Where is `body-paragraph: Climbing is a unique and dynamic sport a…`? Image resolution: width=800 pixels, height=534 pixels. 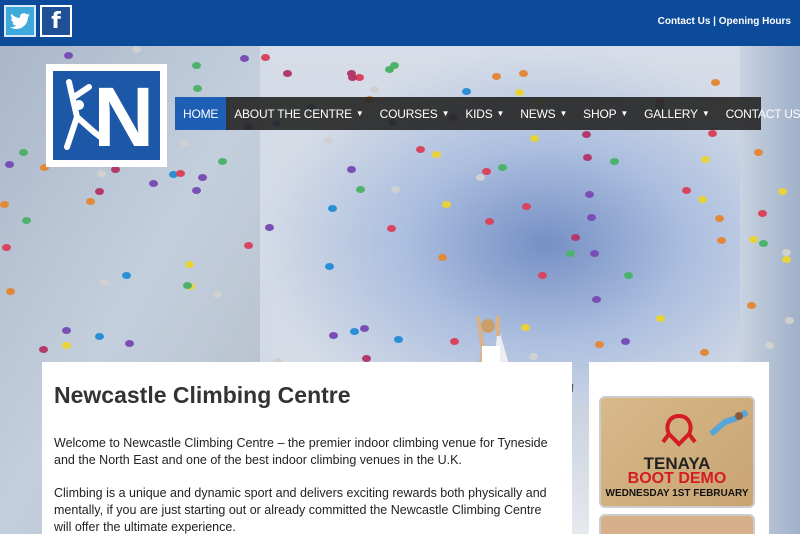
body-paragraph: Climbing is a unique and dynamic sport a… is located at coordinates (300, 510).